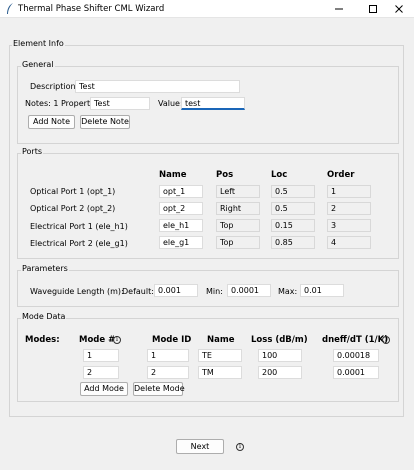 Image resolution: width=414 pixels, height=470 pixels. What do you see at coordinates (157, 86) in the screenshot?
I see `description-field: Test` at bounding box center [157, 86].